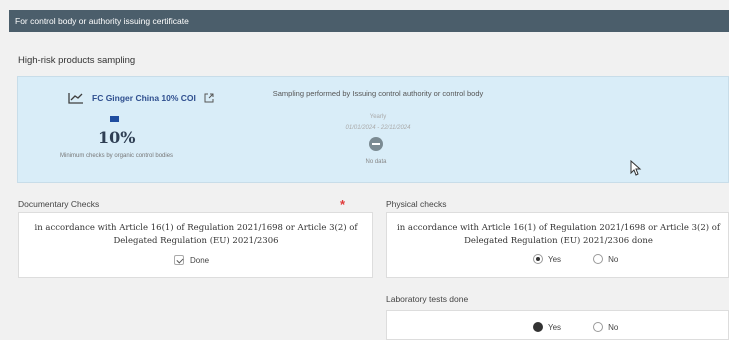 The image size is (729, 340). What do you see at coordinates (575, 327) in the screenshot?
I see `laboratory-radio-group: Yes No` at bounding box center [575, 327].